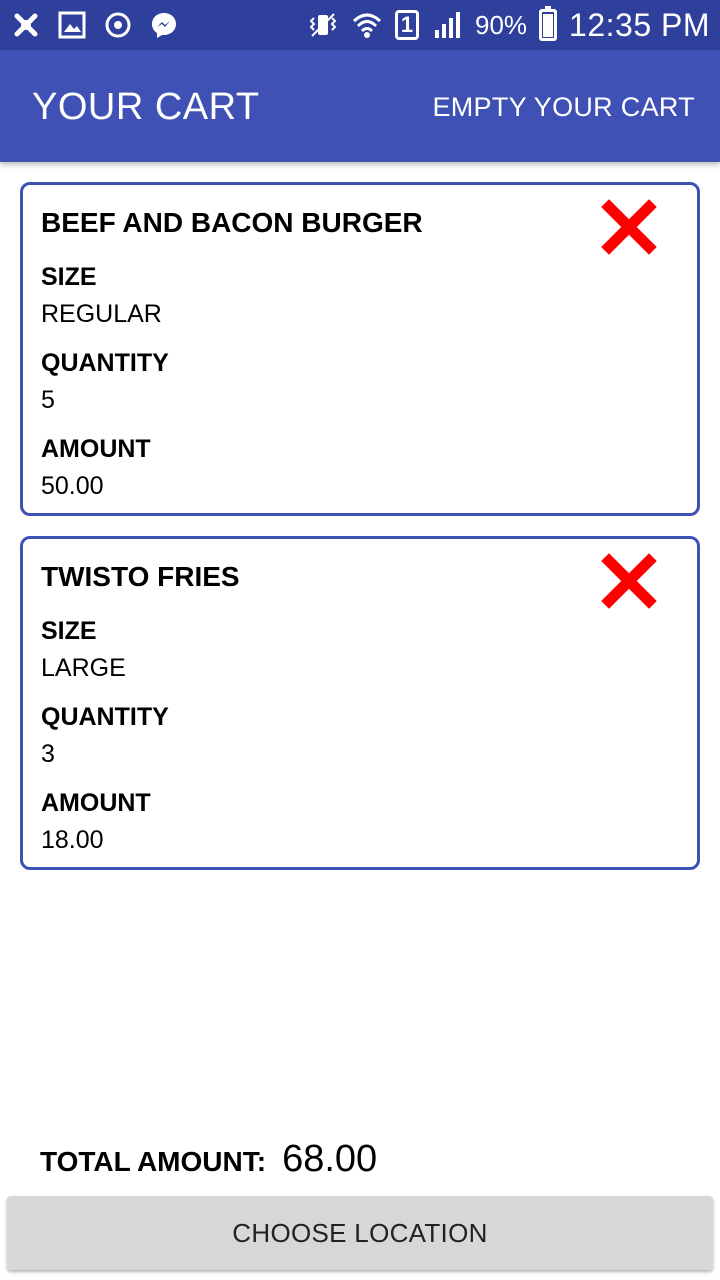  I want to click on total-amount-label: TOTAL AMOUNT:, so click(153, 1161).